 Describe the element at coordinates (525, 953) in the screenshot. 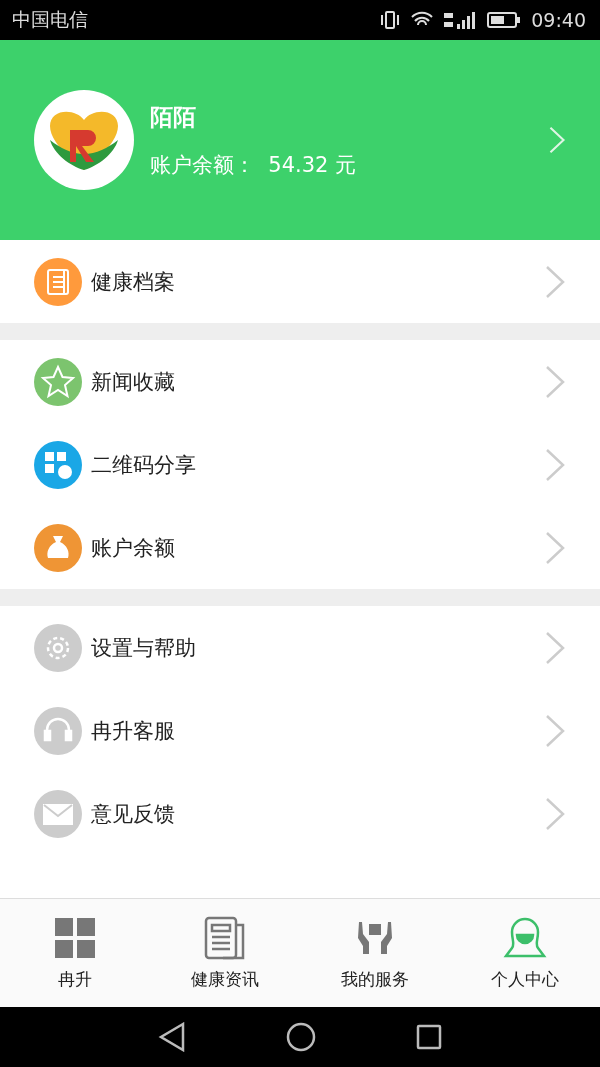

I see `tab-item: 个人中心` at that location.